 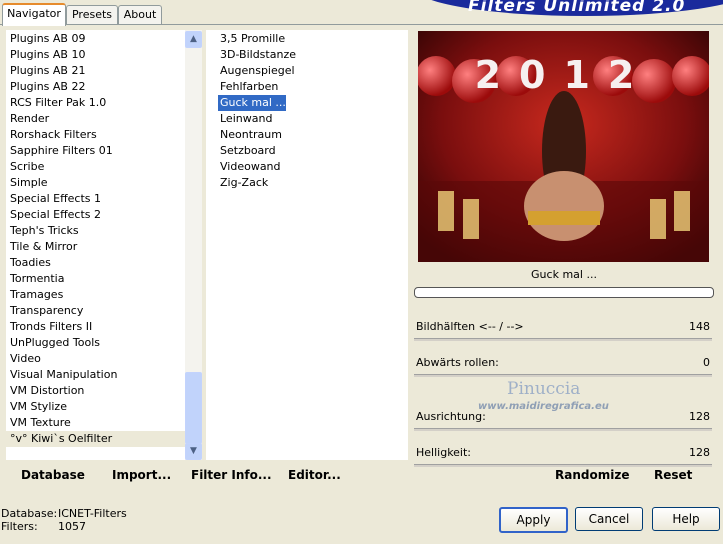 What do you see at coordinates (95, 391) in the screenshot?
I see `category-item: VM Distortion` at bounding box center [95, 391].